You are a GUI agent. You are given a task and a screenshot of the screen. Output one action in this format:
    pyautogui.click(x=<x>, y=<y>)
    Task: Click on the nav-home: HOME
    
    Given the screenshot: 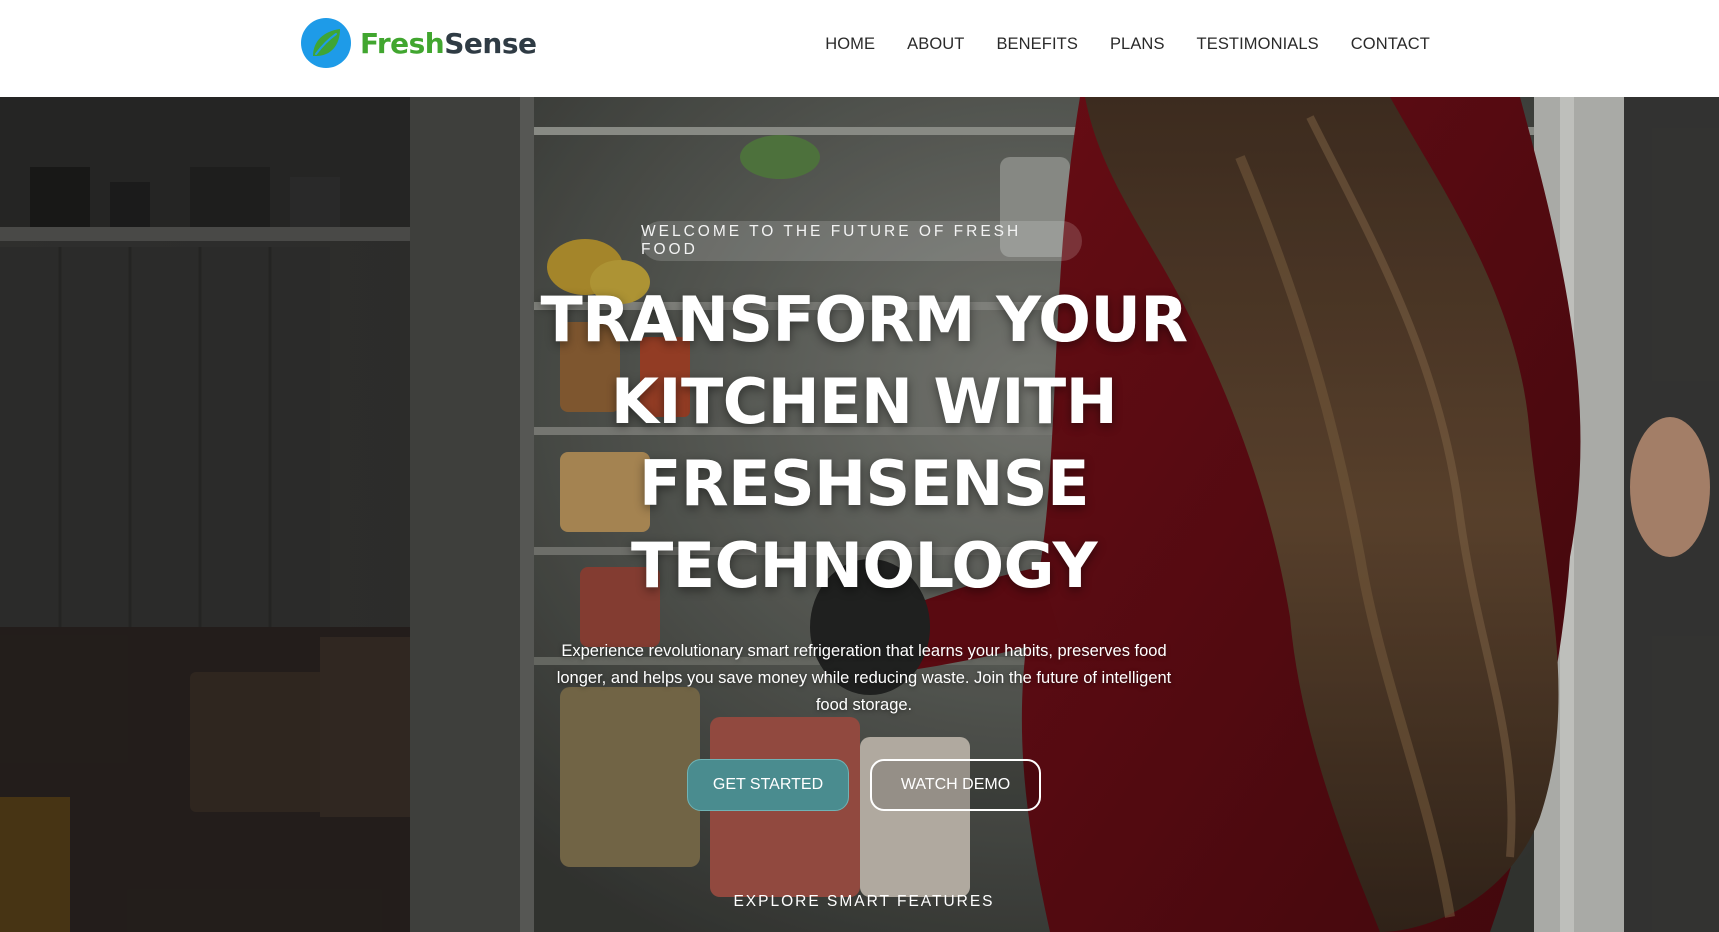 What is the action you would take?
    pyautogui.click(x=850, y=44)
    